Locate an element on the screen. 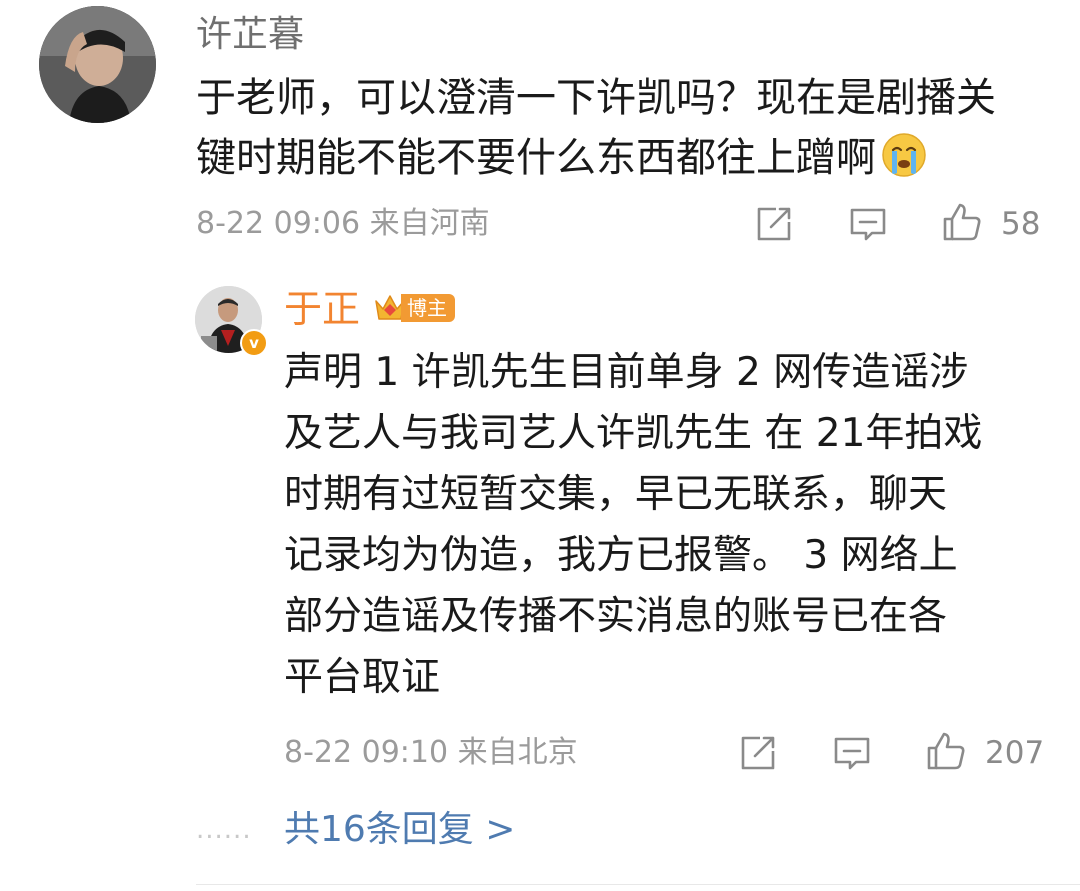 The image size is (1080, 891). avatar-photo is located at coordinates (97, 64).